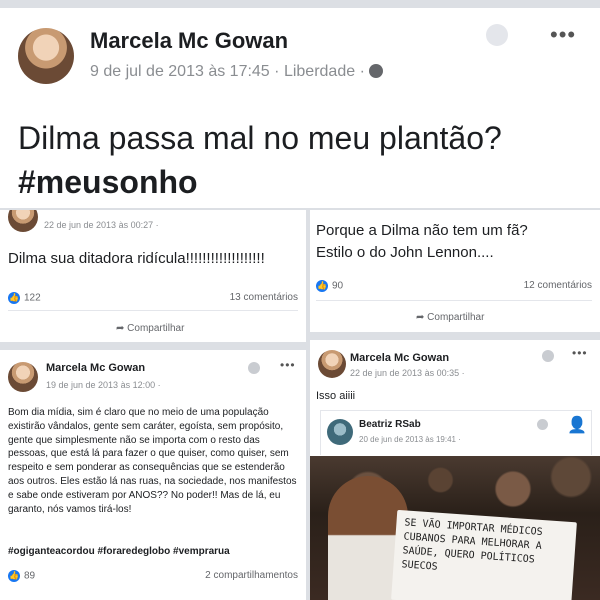 Image resolution: width=600 pixels, height=600 pixels. I want to click on comment-count: 13 comentários, so click(264, 297).